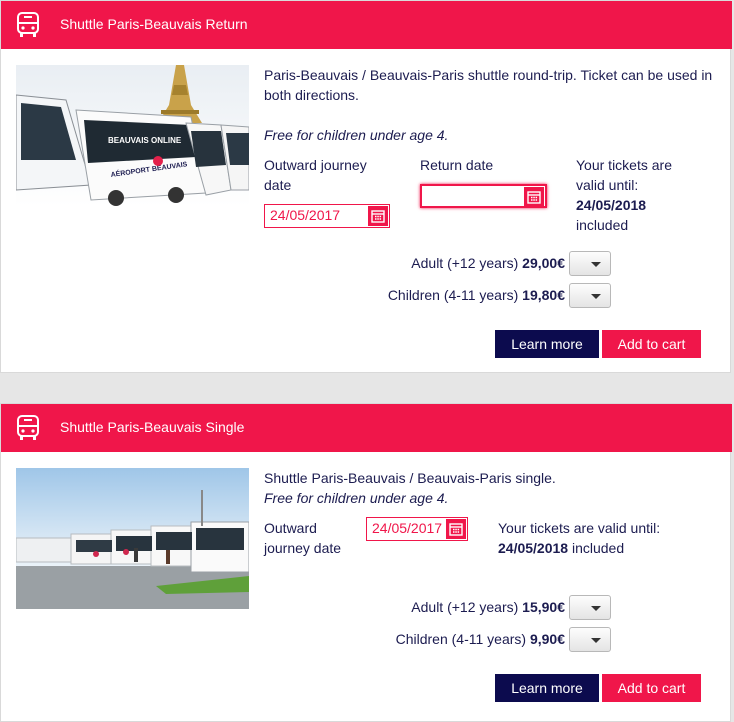 This screenshot has width=734, height=722. Describe the element at coordinates (483, 196) in the screenshot. I see `return-date-input` at that location.